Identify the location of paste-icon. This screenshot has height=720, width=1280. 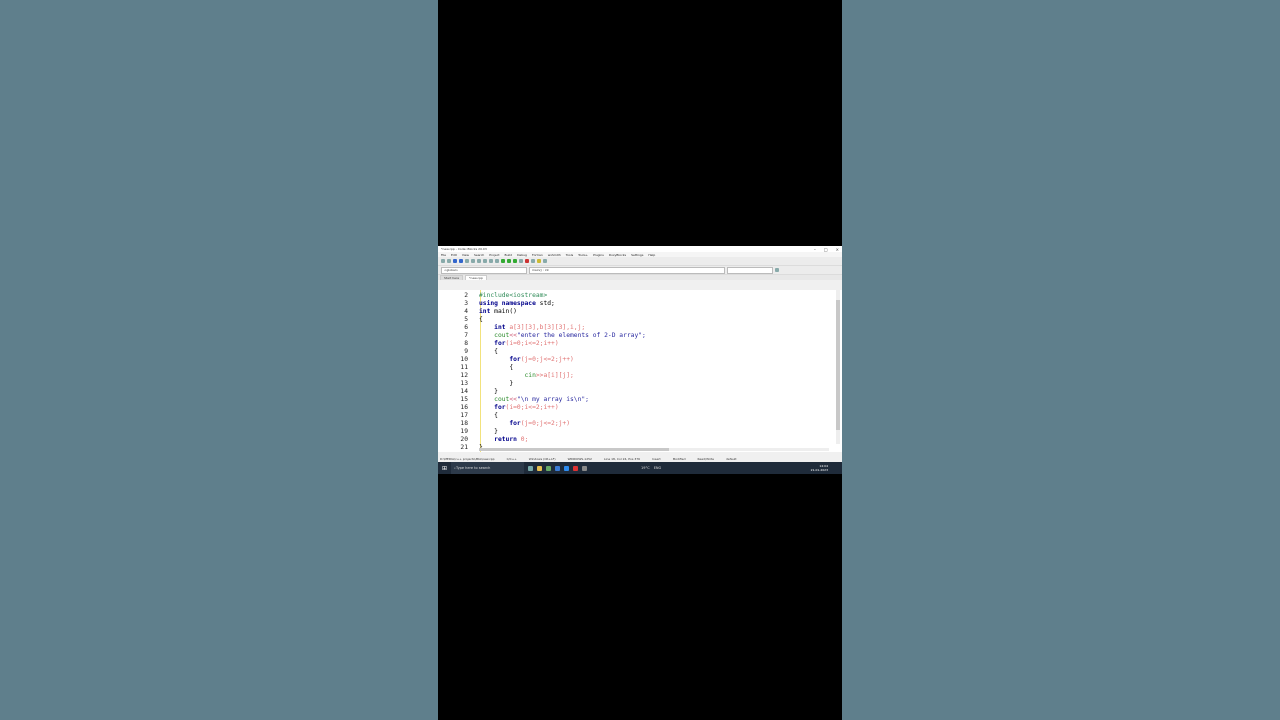
(491, 261).